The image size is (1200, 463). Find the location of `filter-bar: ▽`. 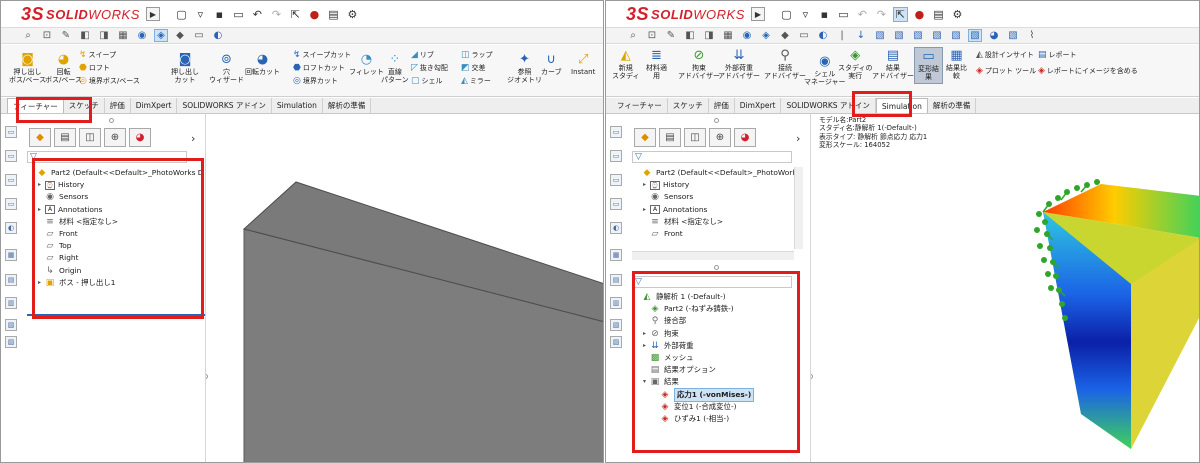

filter-bar: ▽ is located at coordinates (107, 157).